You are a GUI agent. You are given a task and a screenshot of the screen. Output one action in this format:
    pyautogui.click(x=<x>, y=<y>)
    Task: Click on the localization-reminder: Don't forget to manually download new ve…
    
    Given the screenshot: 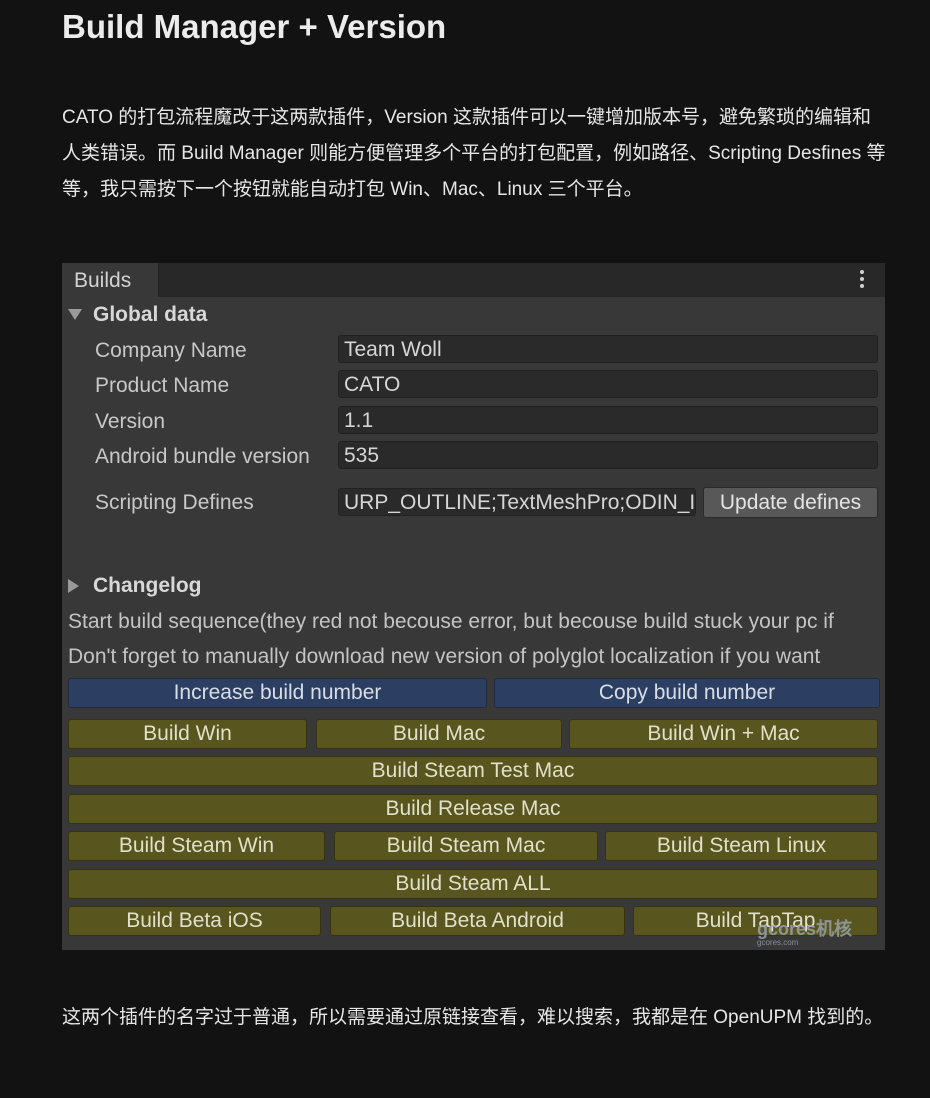 What is the action you would take?
    pyautogui.click(x=444, y=656)
    